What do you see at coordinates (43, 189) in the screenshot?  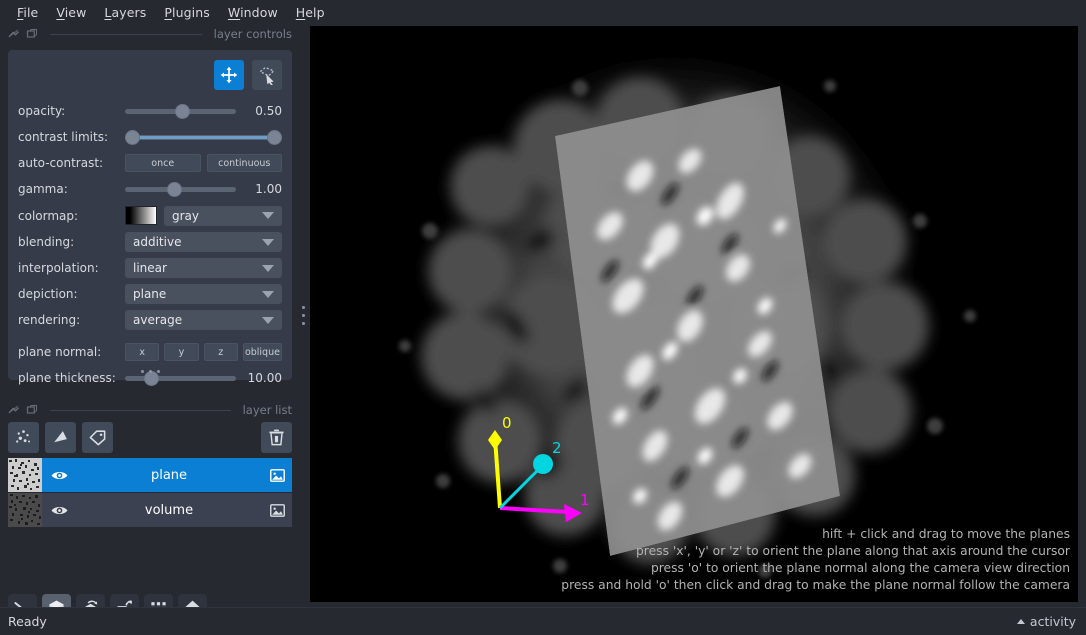 I see `gamma-label: gamma:` at bounding box center [43, 189].